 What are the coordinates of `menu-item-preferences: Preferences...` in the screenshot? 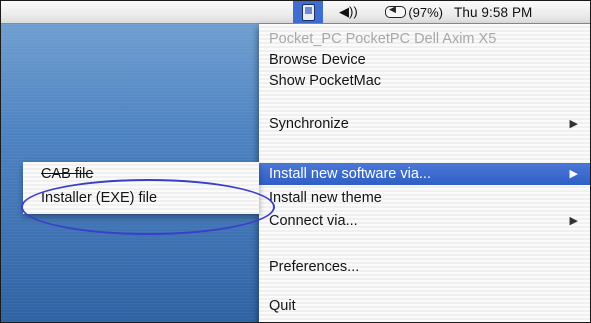 It's located at (424, 267).